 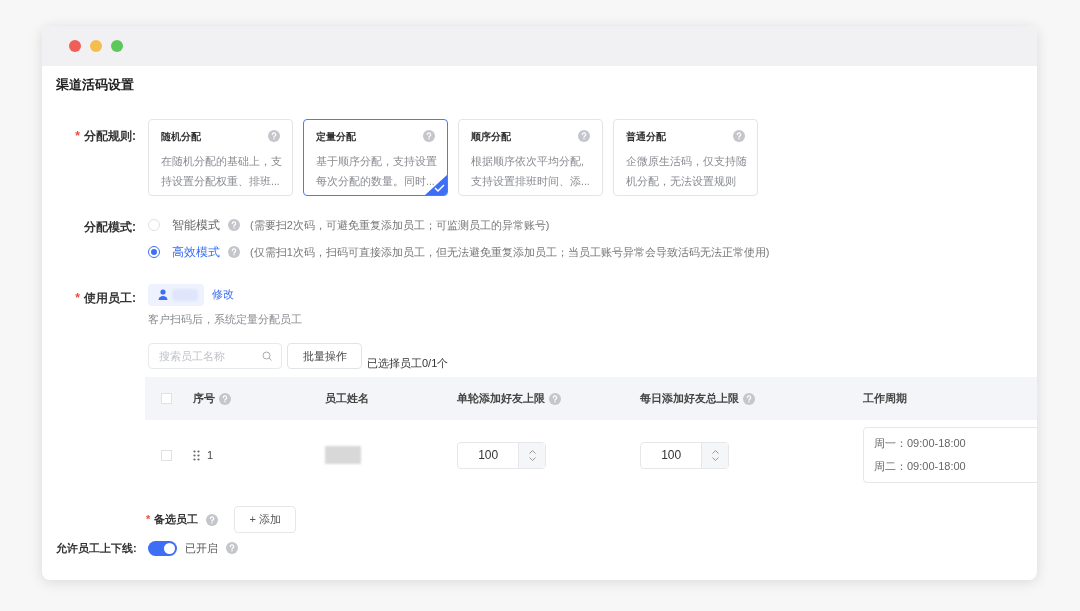 What do you see at coordinates (166, 398) in the screenshot?
I see `header-checkbox` at bounding box center [166, 398].